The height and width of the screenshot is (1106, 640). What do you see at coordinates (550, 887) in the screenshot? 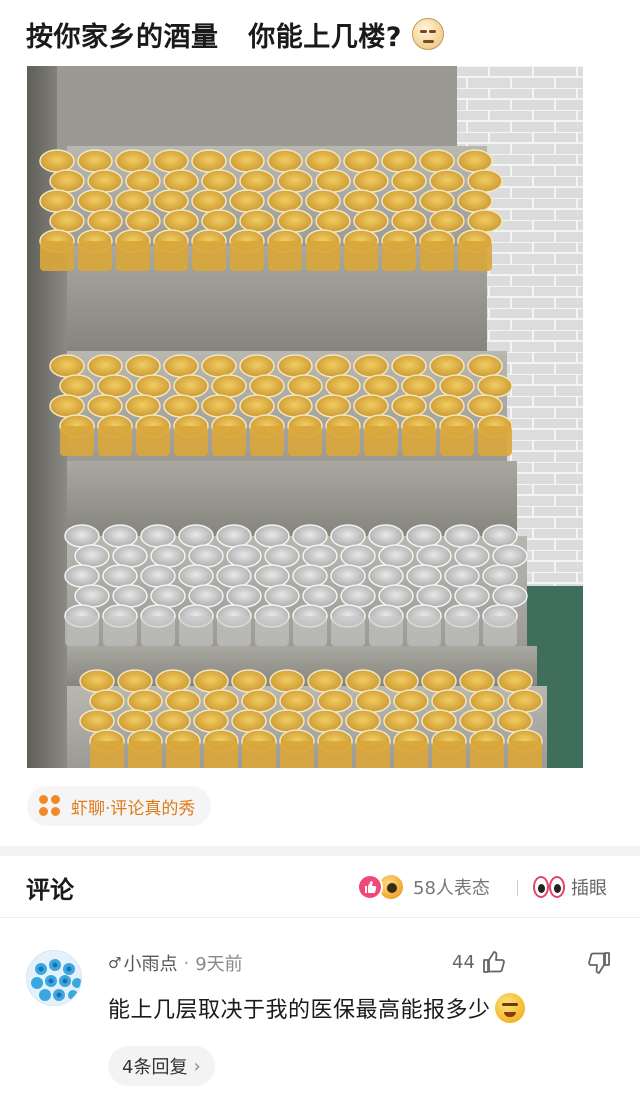
I see `eyes-icon` at bounding box center [550, 887].